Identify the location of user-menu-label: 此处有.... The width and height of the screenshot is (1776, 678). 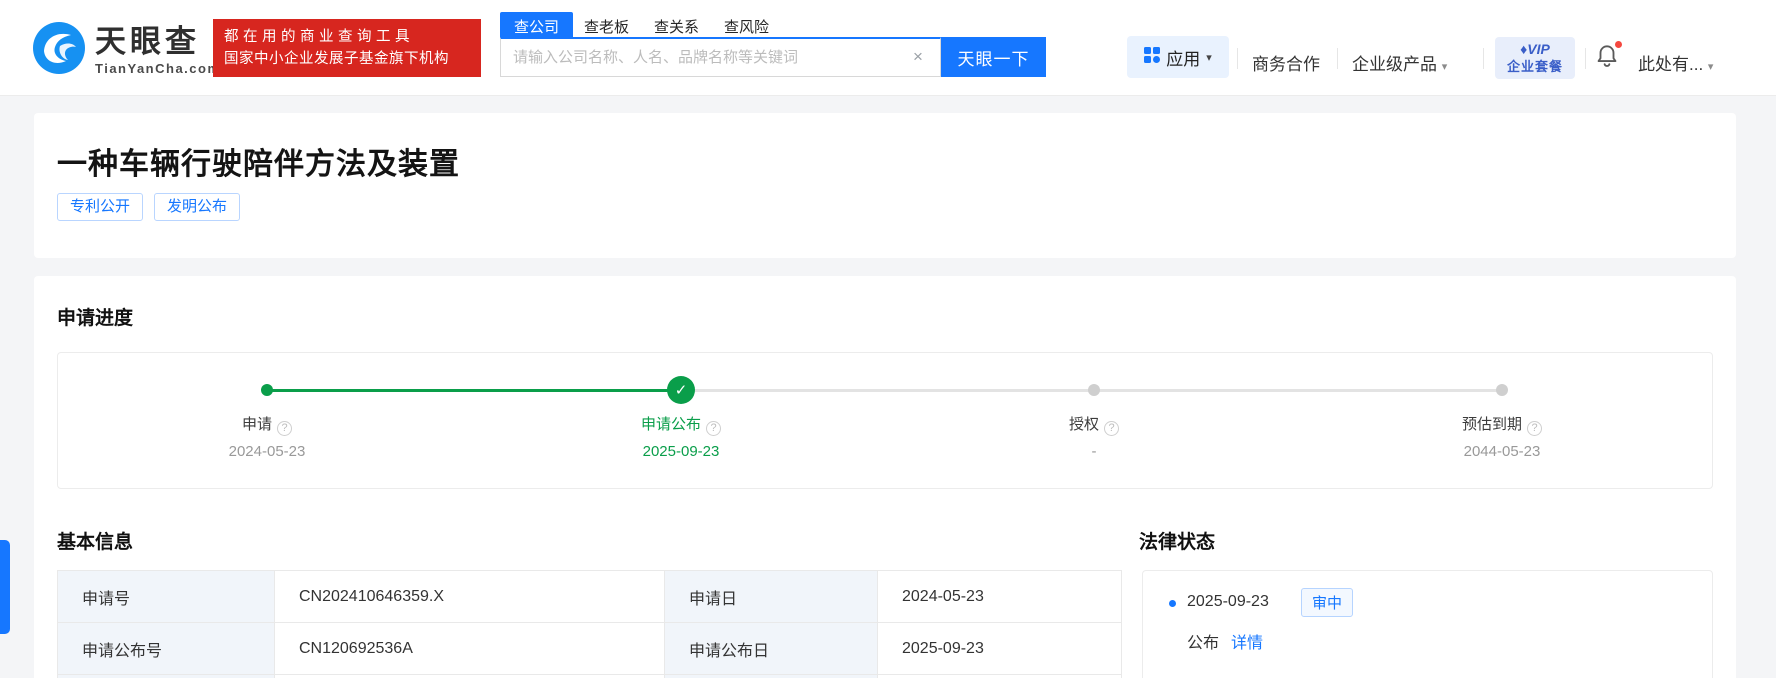
(1671, 64).